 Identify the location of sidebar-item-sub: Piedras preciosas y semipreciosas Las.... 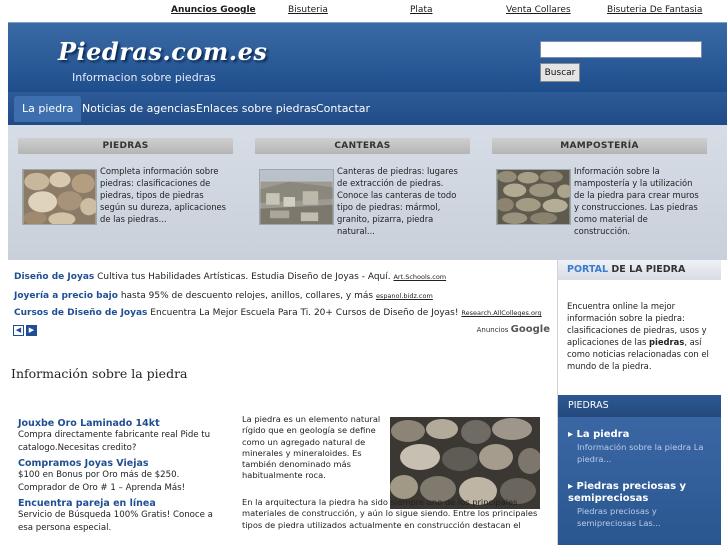
(619, 517).